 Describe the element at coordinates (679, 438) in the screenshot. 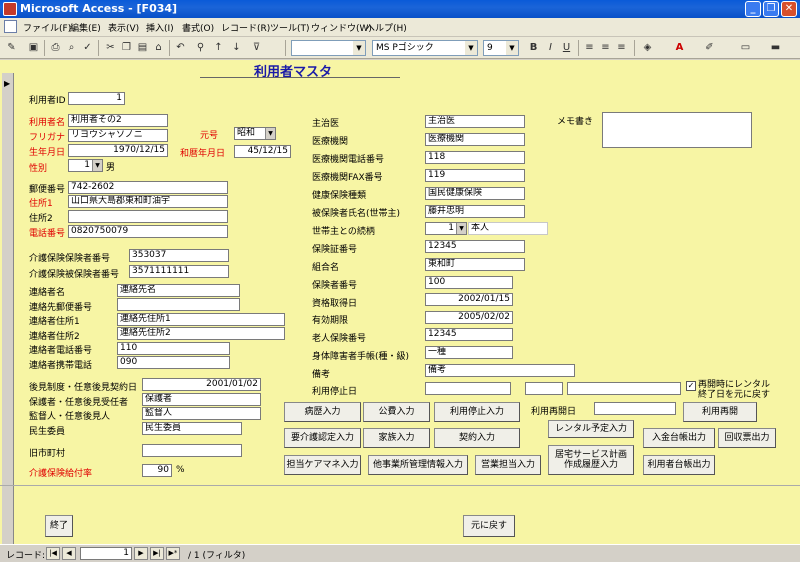

I see `deposit-ledger-button: 入金台帳出力` at that location.